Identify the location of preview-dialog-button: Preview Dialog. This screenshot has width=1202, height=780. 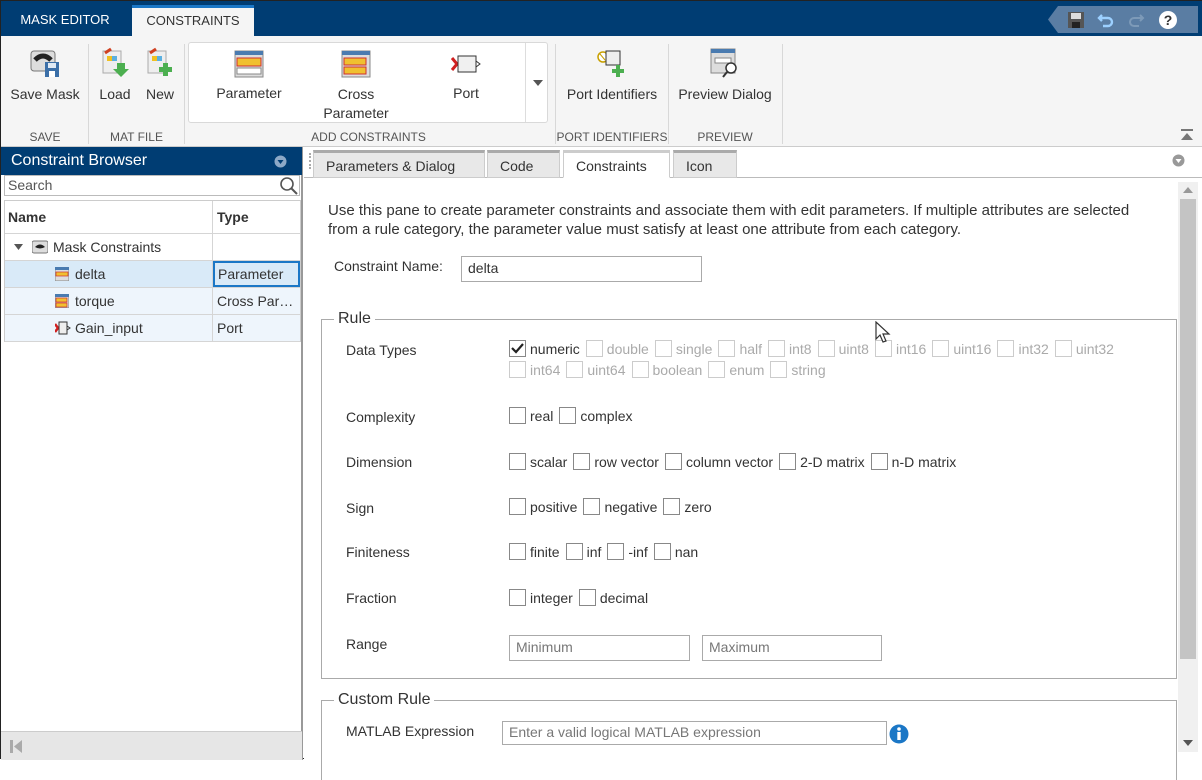
(725, 74).